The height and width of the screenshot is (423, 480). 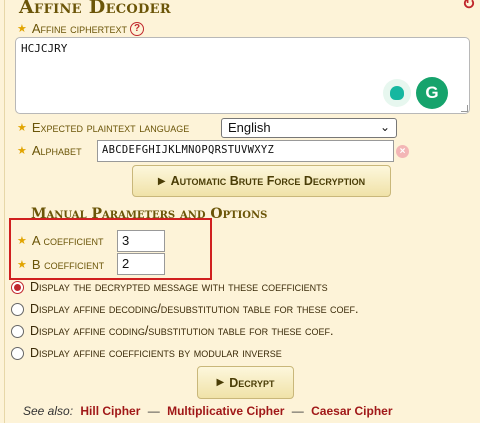 I want to click on decrypt-label: Decrypt, so click(x=252, y=382).